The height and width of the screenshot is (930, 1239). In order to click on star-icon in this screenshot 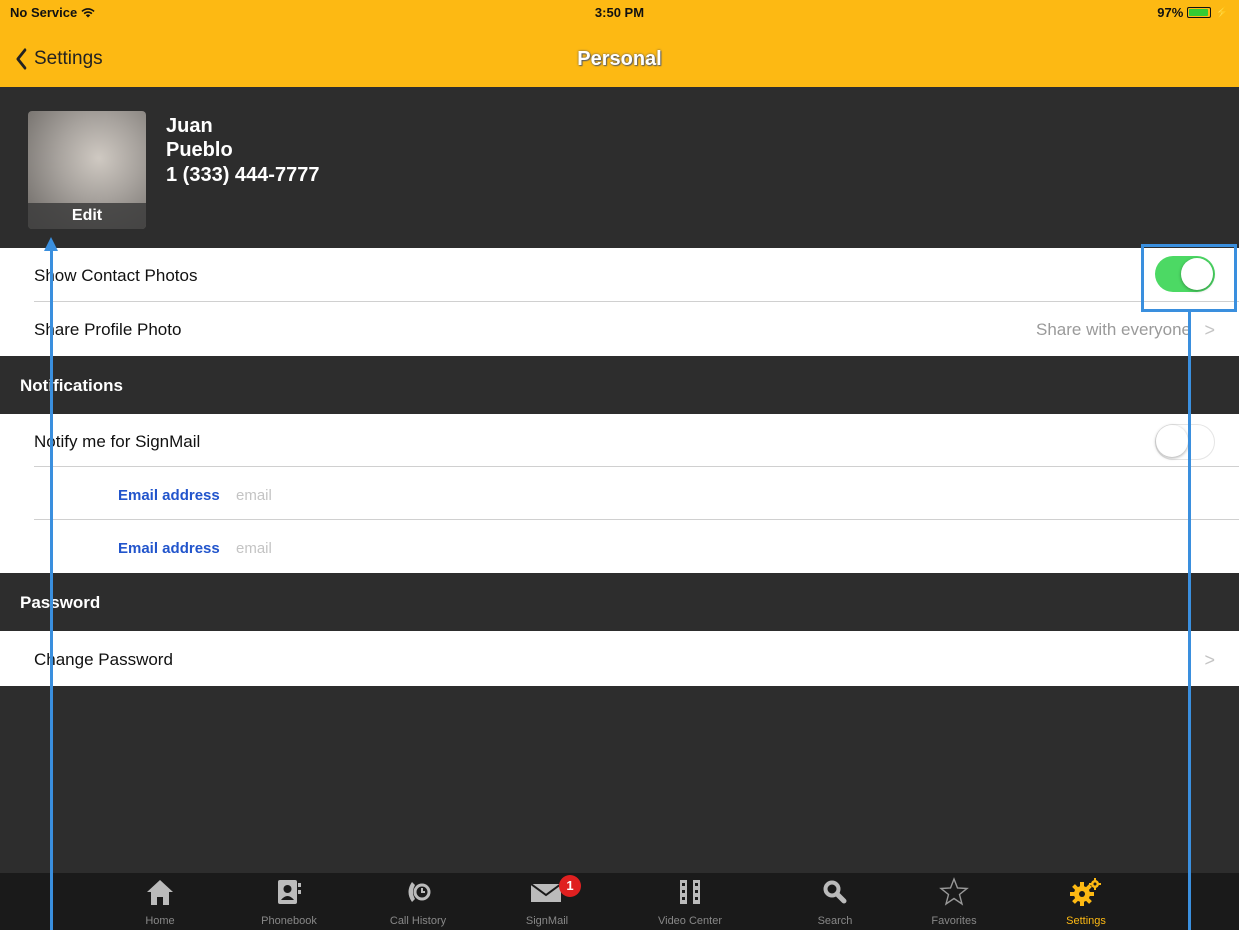, I will do `click(954, 892)`.